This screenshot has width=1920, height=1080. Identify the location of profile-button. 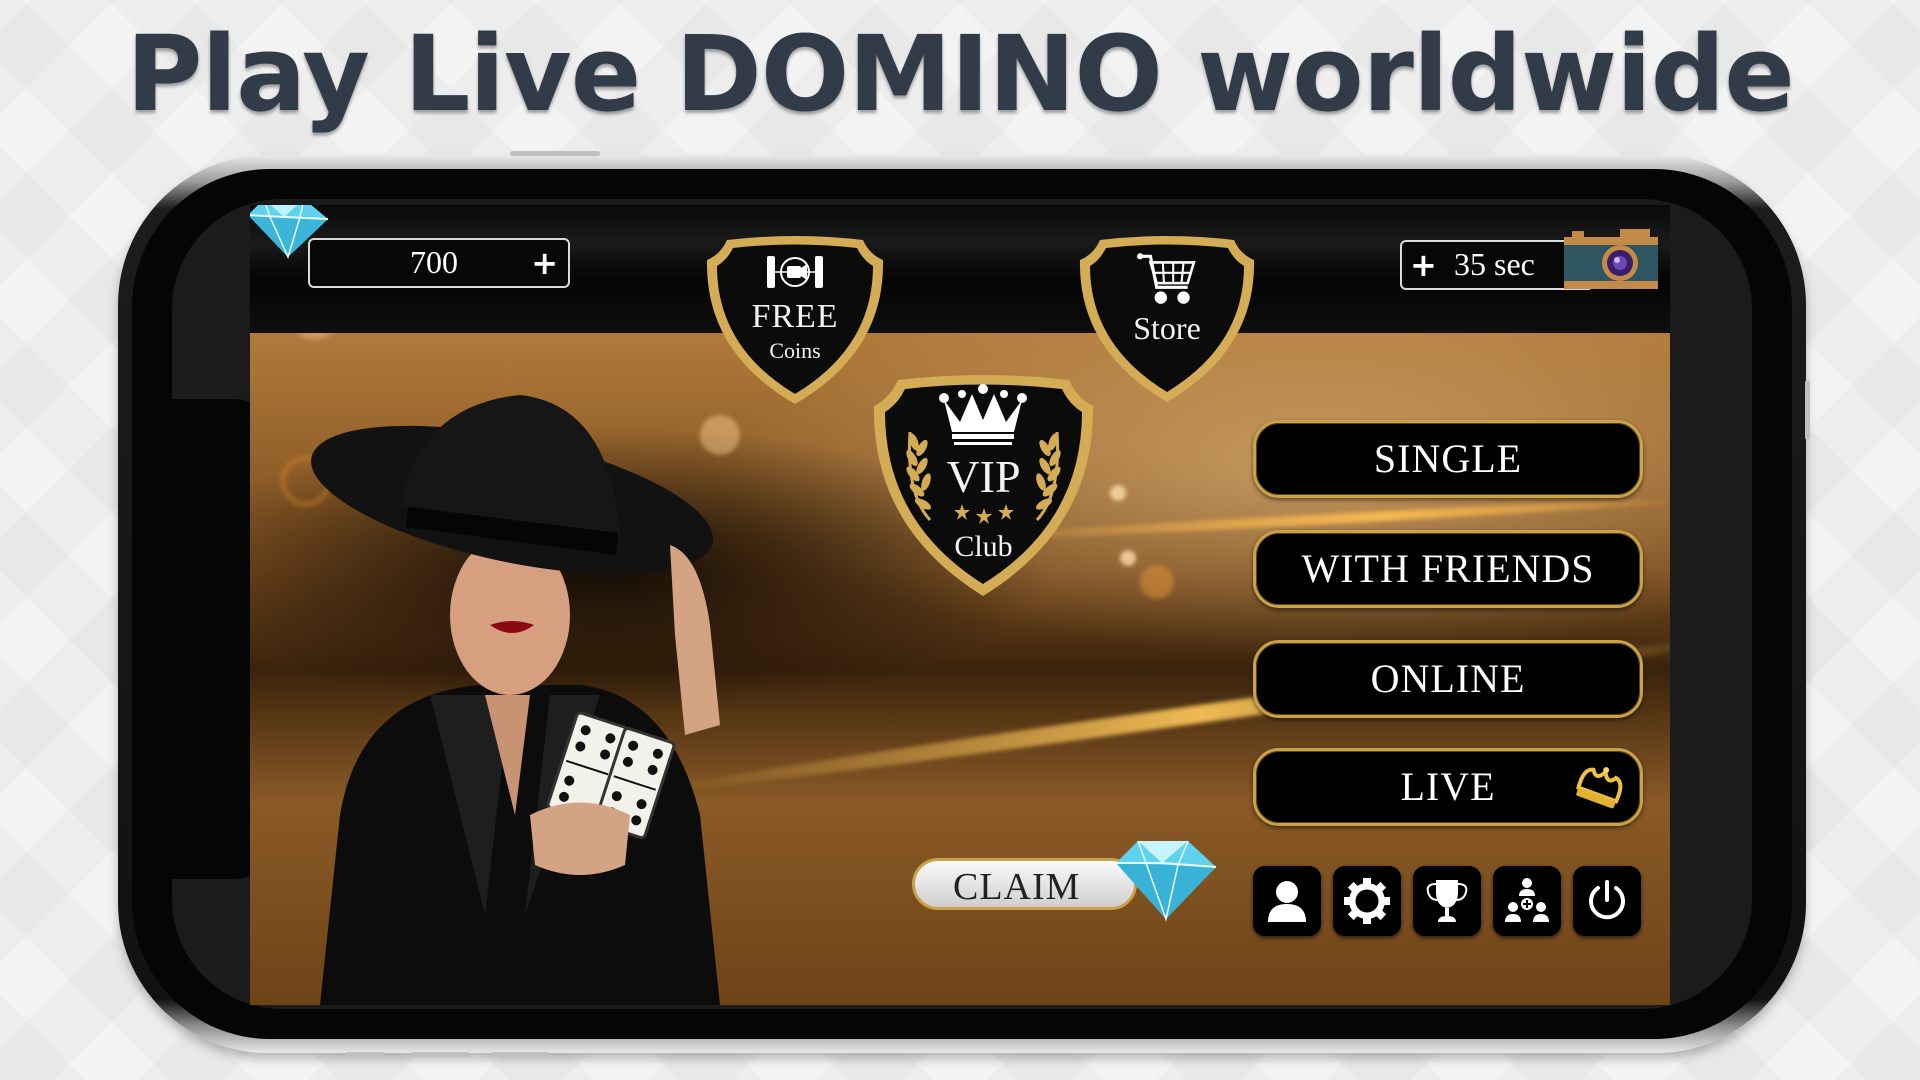
(1287, 901).